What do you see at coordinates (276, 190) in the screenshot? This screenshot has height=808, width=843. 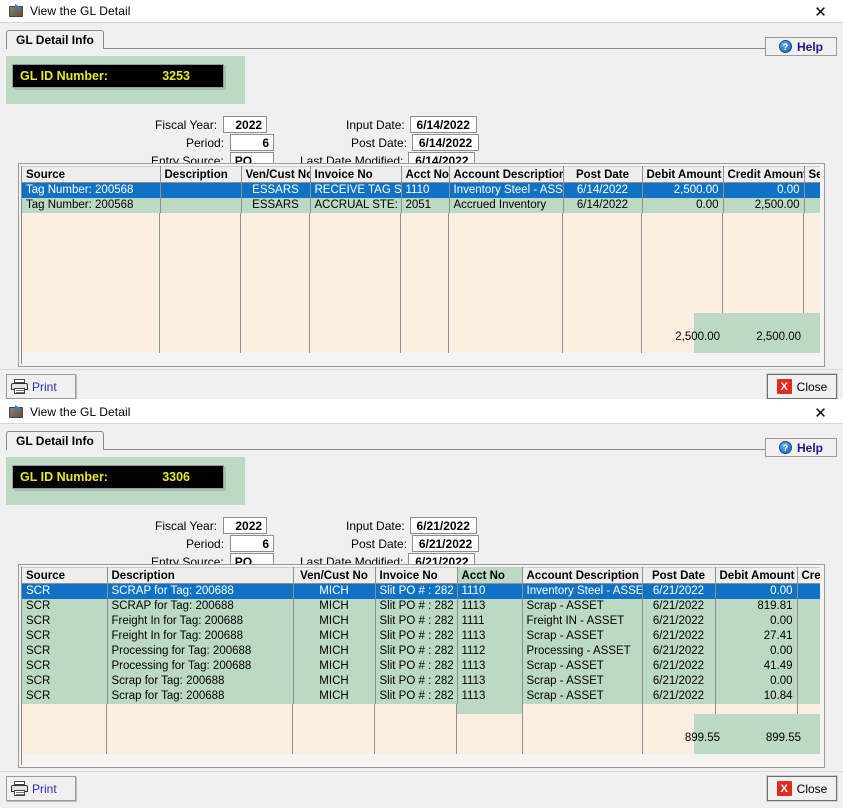 I see `table-cell: ESSARS` at bounding box center [276, 190].